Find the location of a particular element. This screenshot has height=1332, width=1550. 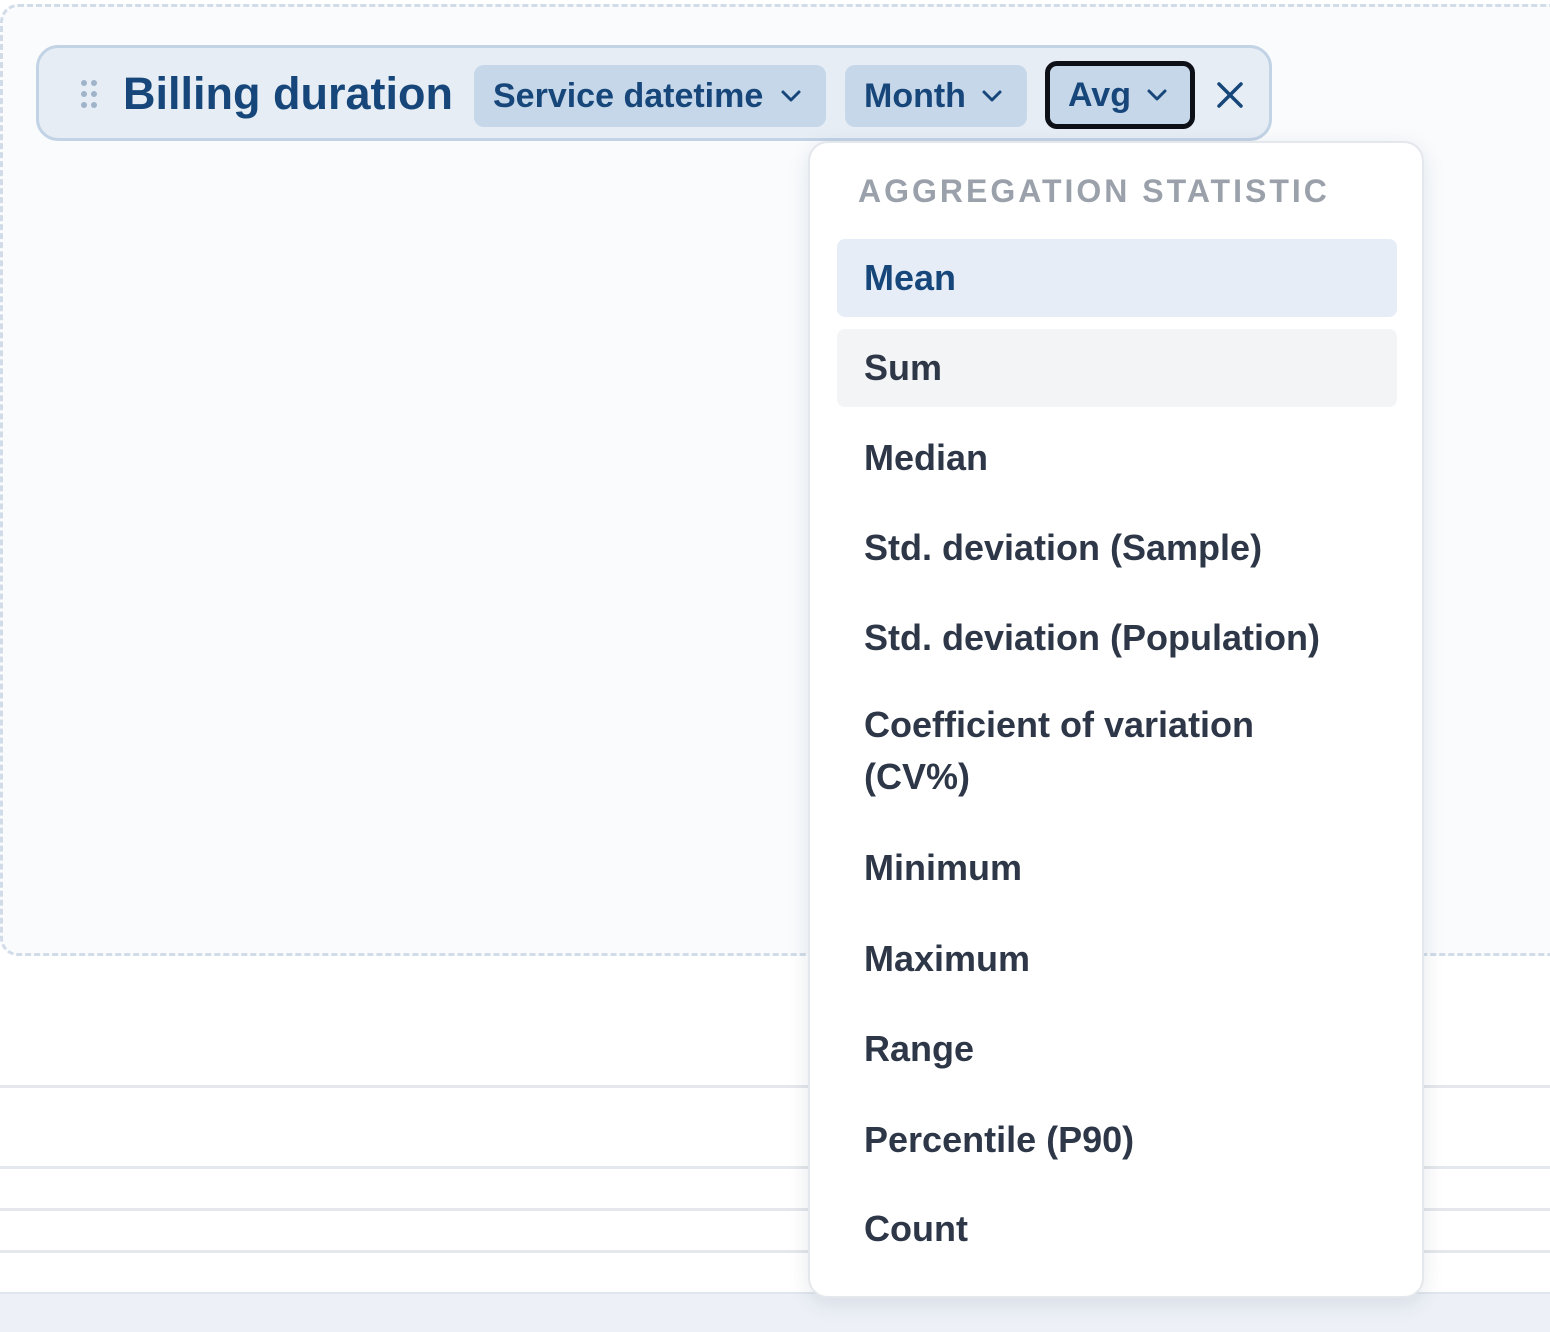

option-percentile-p90: Percentile (P90) is located at coordinates (1117, 1140).